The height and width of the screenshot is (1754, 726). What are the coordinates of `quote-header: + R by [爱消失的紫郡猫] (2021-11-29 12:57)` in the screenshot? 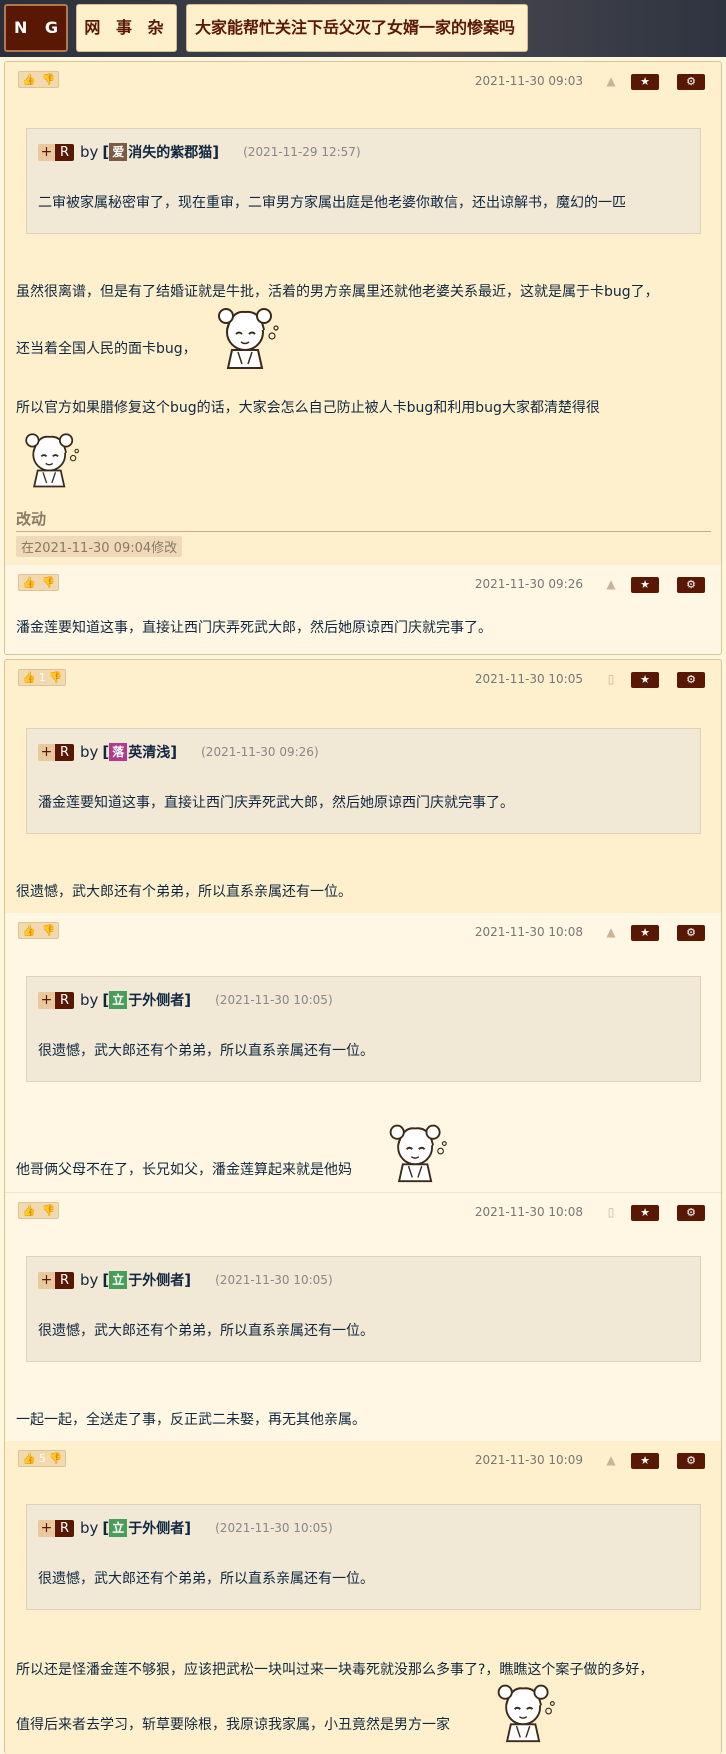 It's located at (199, 152).